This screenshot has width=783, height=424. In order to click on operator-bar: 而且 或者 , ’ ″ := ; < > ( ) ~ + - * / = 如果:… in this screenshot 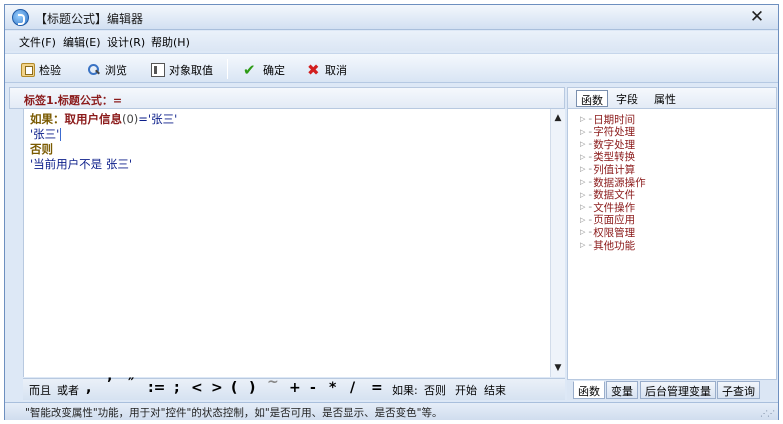, I will do `click(294, 387)`.